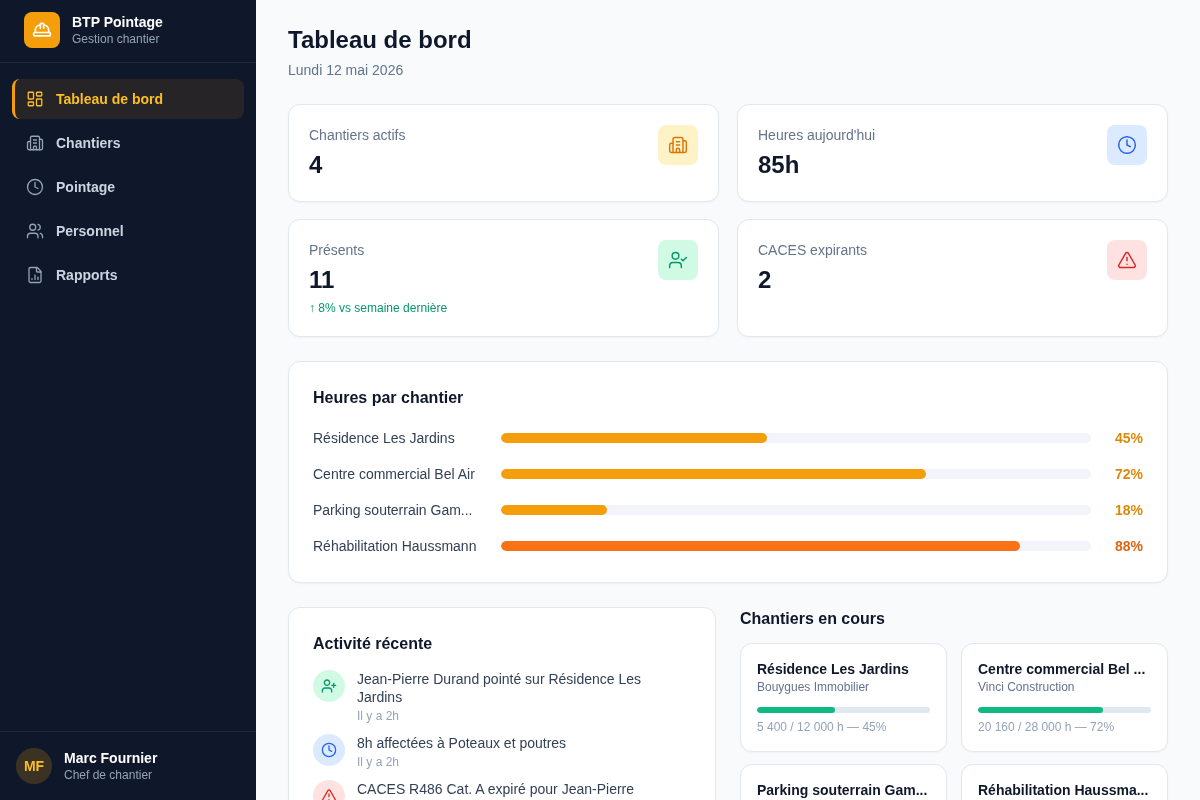  I want to click on stat-label: Chantiers actifs, so click(357, 135).